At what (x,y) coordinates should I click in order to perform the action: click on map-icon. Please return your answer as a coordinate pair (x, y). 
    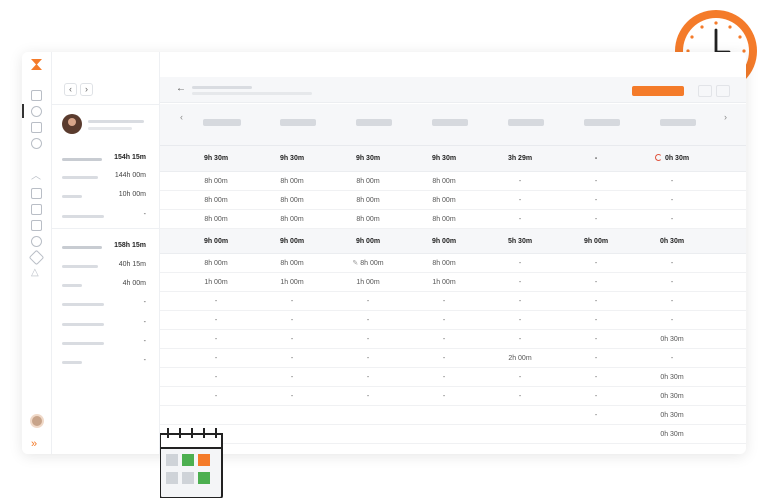
    Looking at the image, I should click on (36, 209).